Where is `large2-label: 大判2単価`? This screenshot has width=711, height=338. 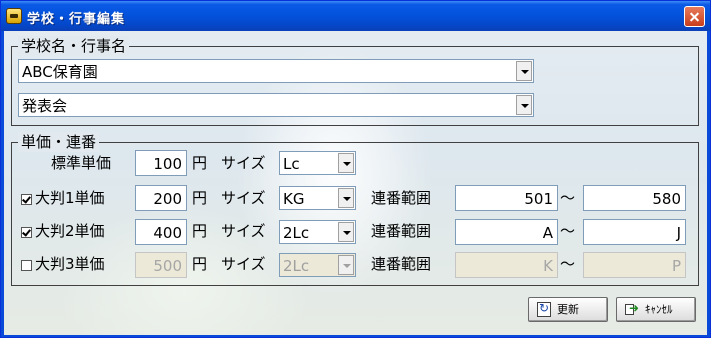
large2-label: 大判2単価 is located at coordinates (70, 231).